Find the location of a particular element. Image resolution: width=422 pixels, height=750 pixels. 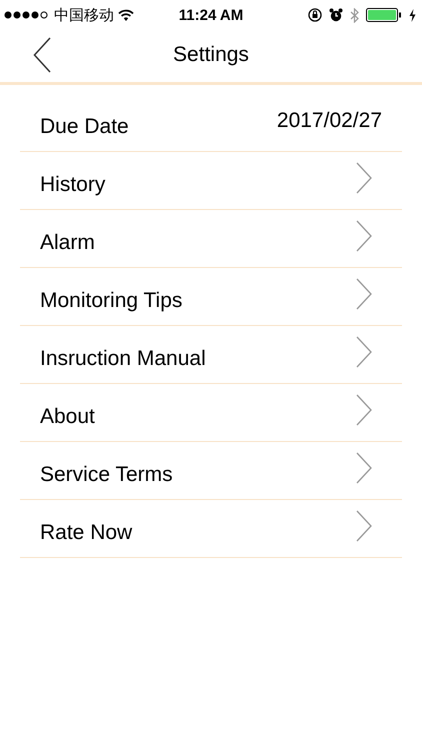

carrier-name: 中国移动 is located at coordinates (84, 15).